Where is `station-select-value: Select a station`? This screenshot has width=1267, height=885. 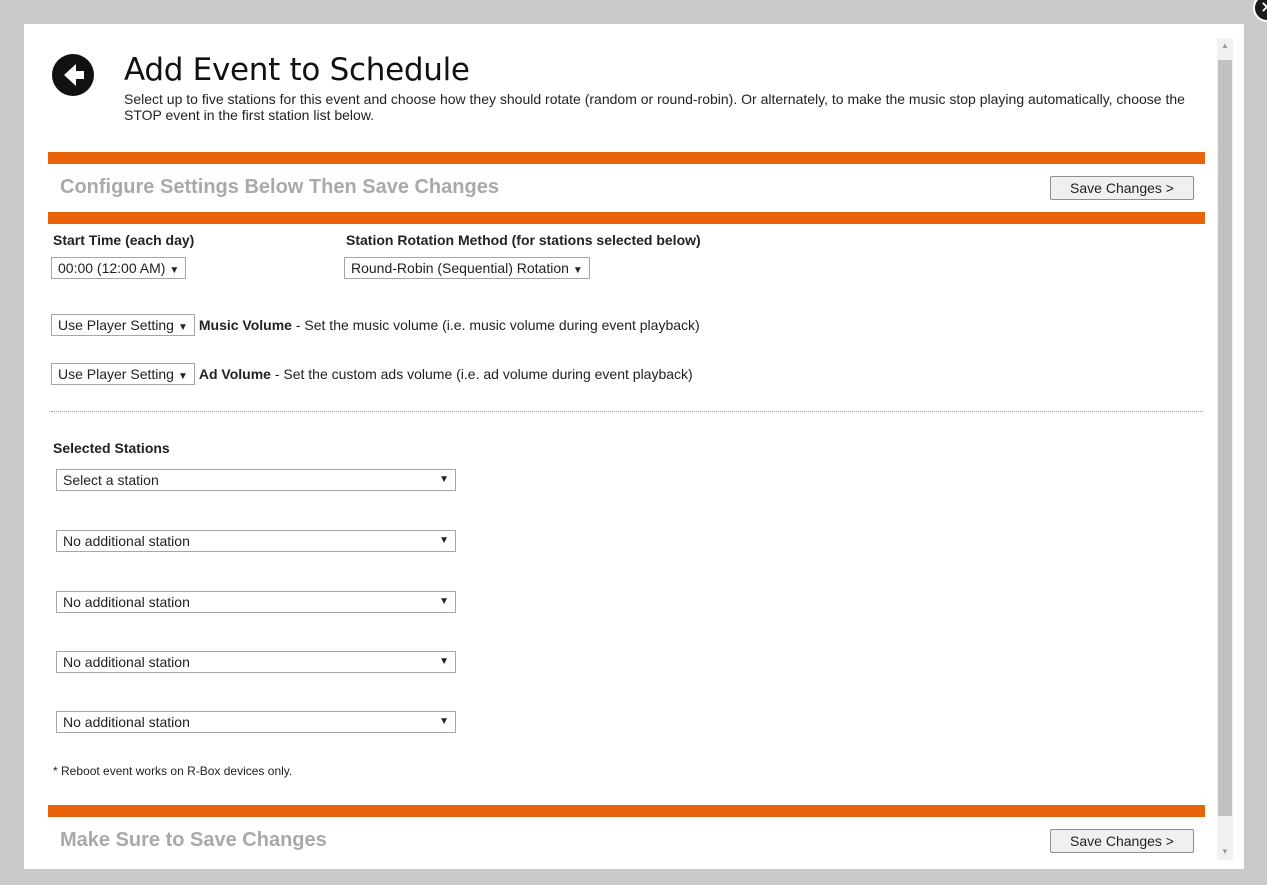
station-select-value: Select a station is located at coordinates (111, 480).